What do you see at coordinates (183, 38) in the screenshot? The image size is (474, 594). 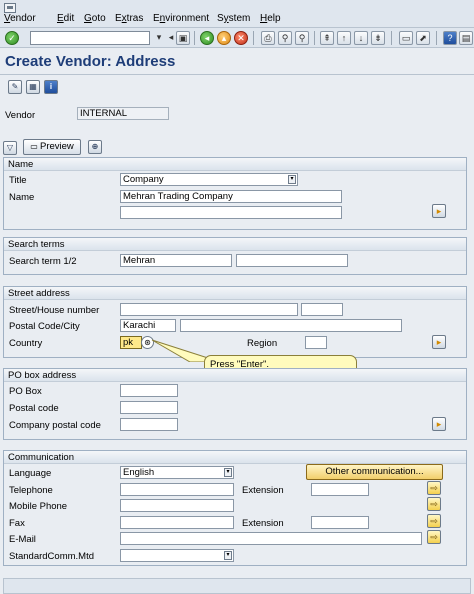 I see `save-icon: ▣` at bounding box center [183, 38].